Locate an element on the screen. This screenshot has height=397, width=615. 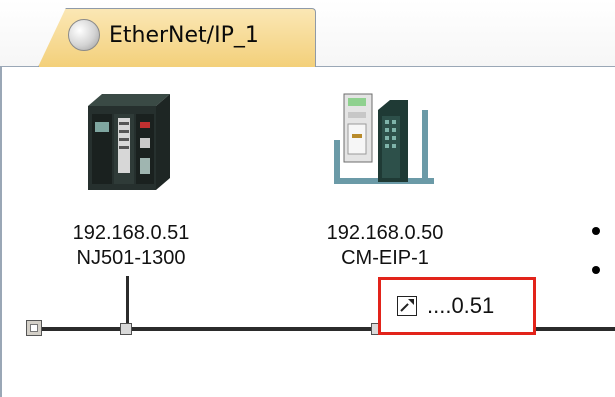
tab-label: EtherNet/IP_1 is located at coordinates (184, 35).